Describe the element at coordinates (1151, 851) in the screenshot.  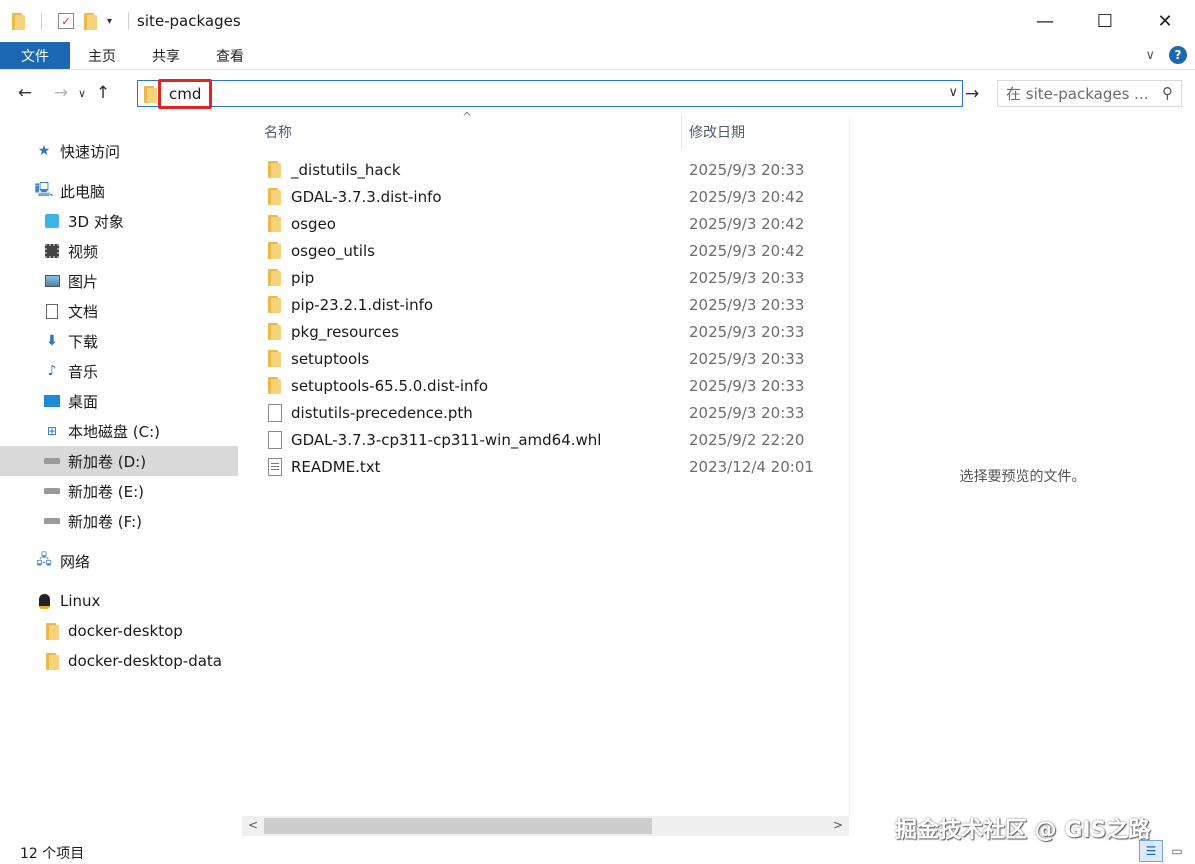
I see `details-view-icon: ☰` at that location.